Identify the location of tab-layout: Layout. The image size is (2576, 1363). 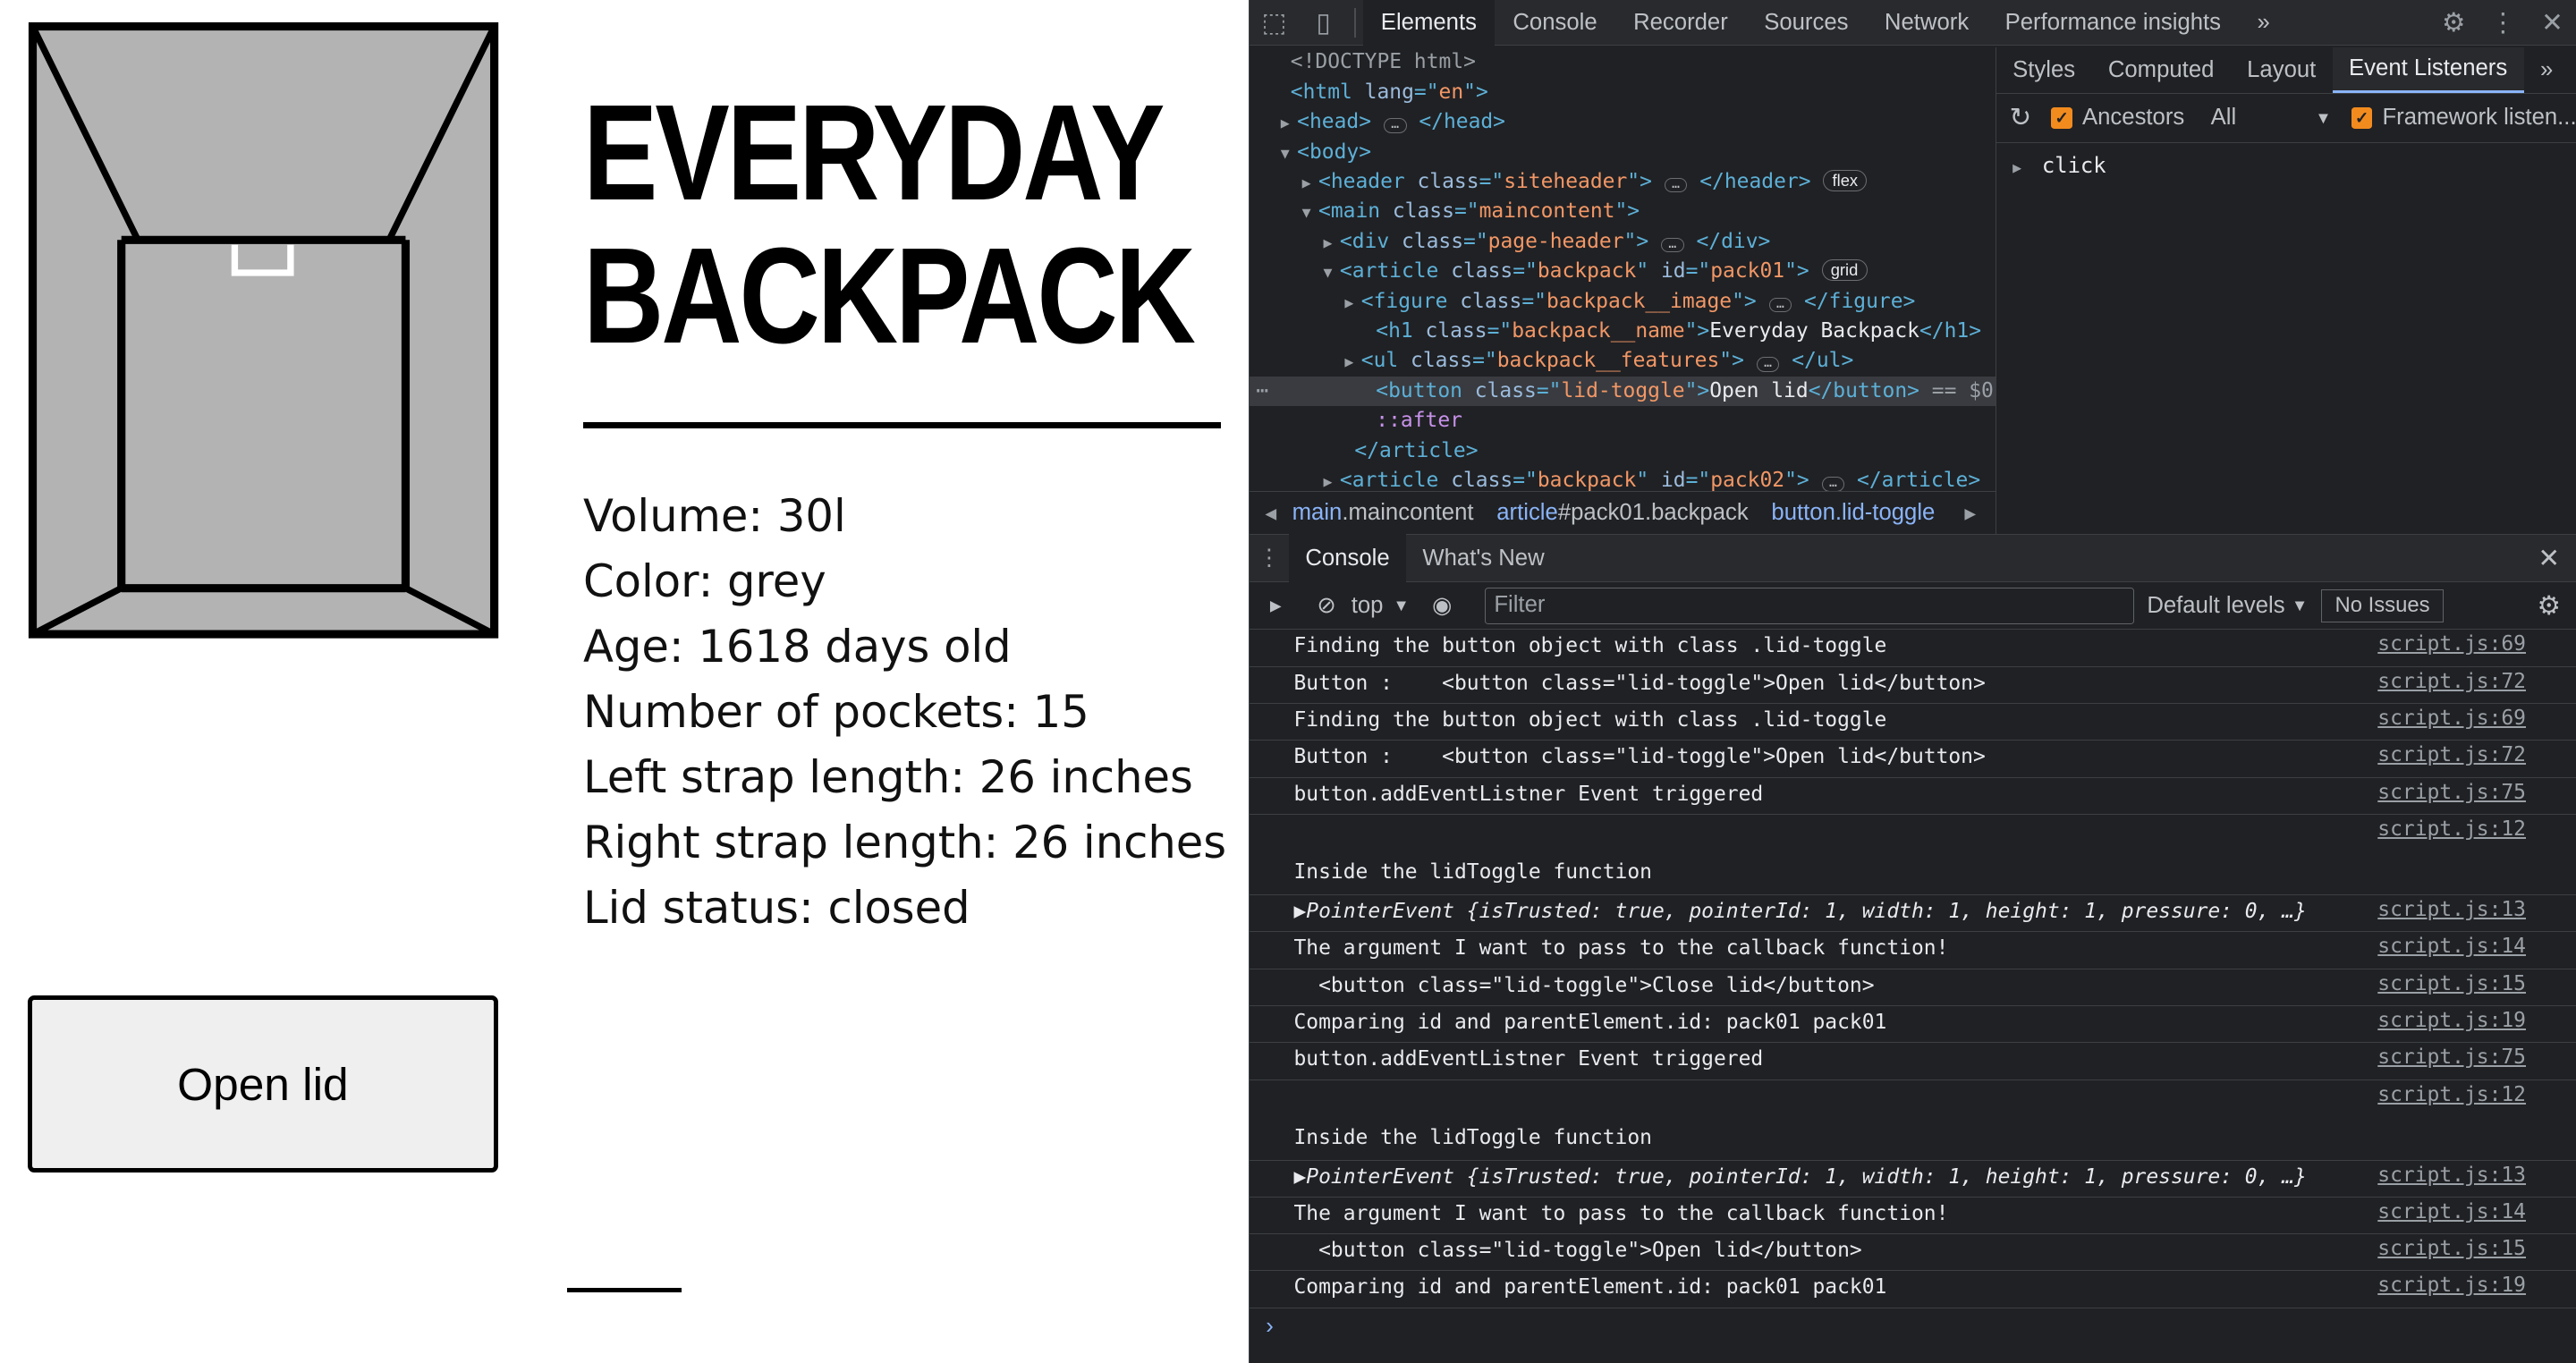
(2282, 70).